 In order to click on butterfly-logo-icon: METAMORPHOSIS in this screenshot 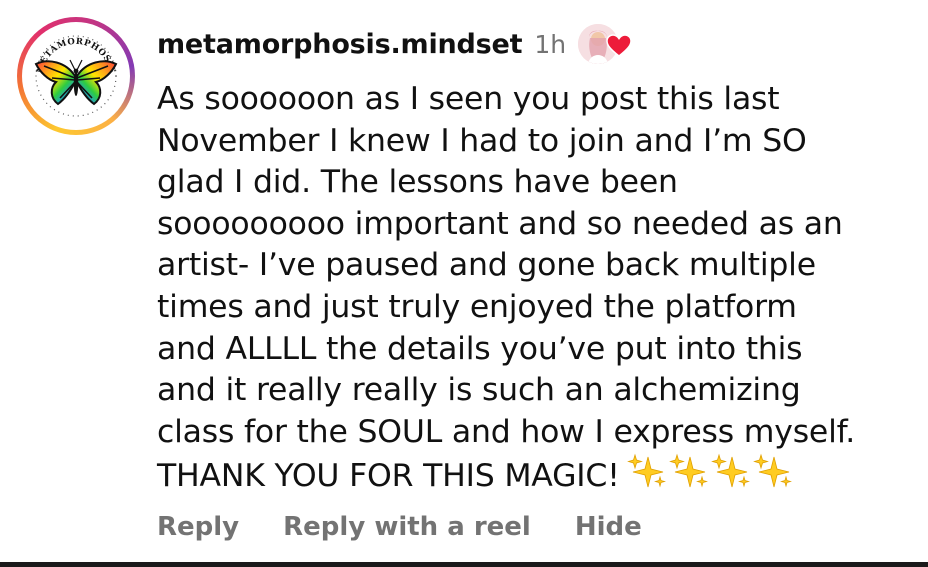, I will do `click(76, 76)`.